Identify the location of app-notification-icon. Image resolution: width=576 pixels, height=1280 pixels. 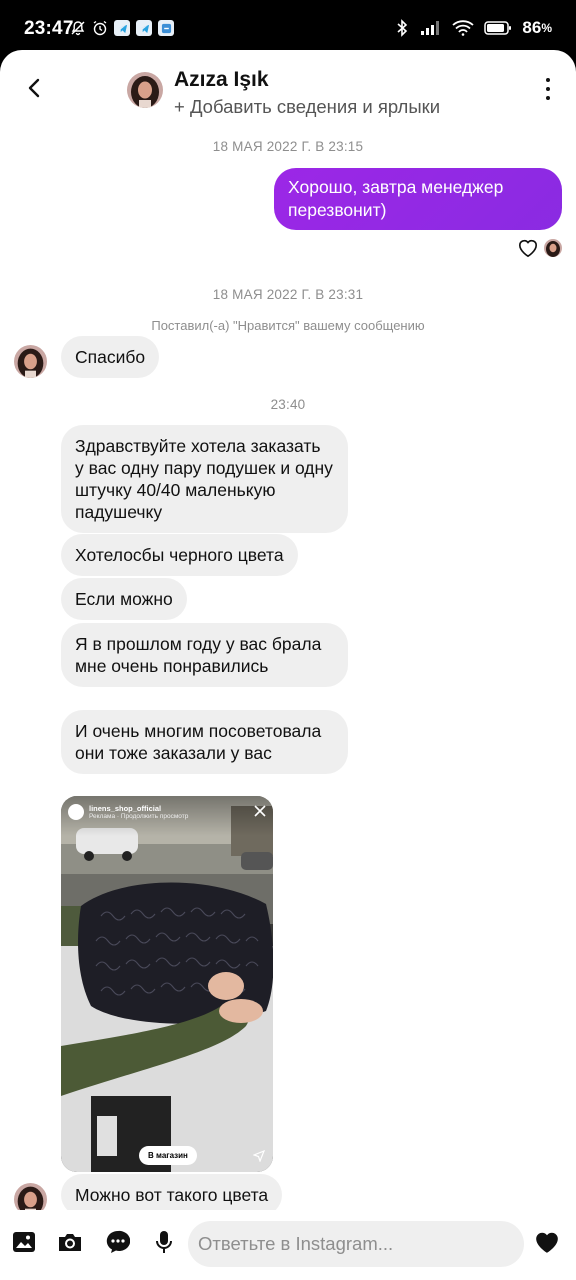
(166, 28).